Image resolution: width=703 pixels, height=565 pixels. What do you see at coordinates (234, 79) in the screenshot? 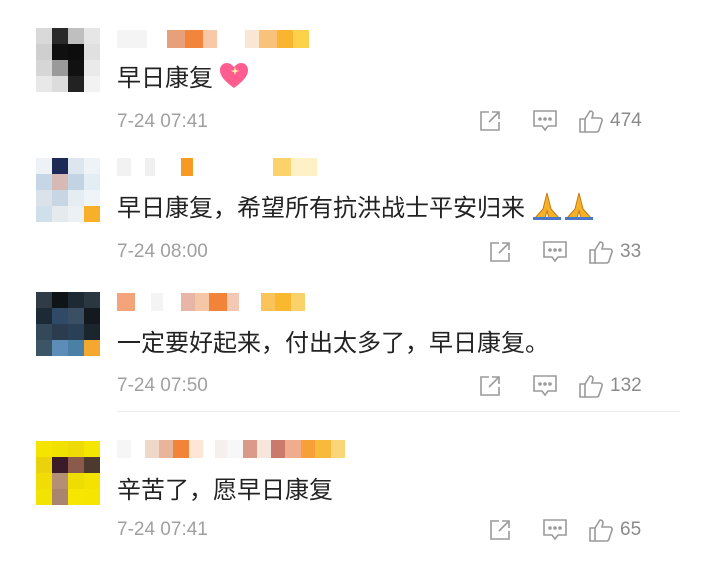
I see `heart-emoji` at bounding box center [234, 79].